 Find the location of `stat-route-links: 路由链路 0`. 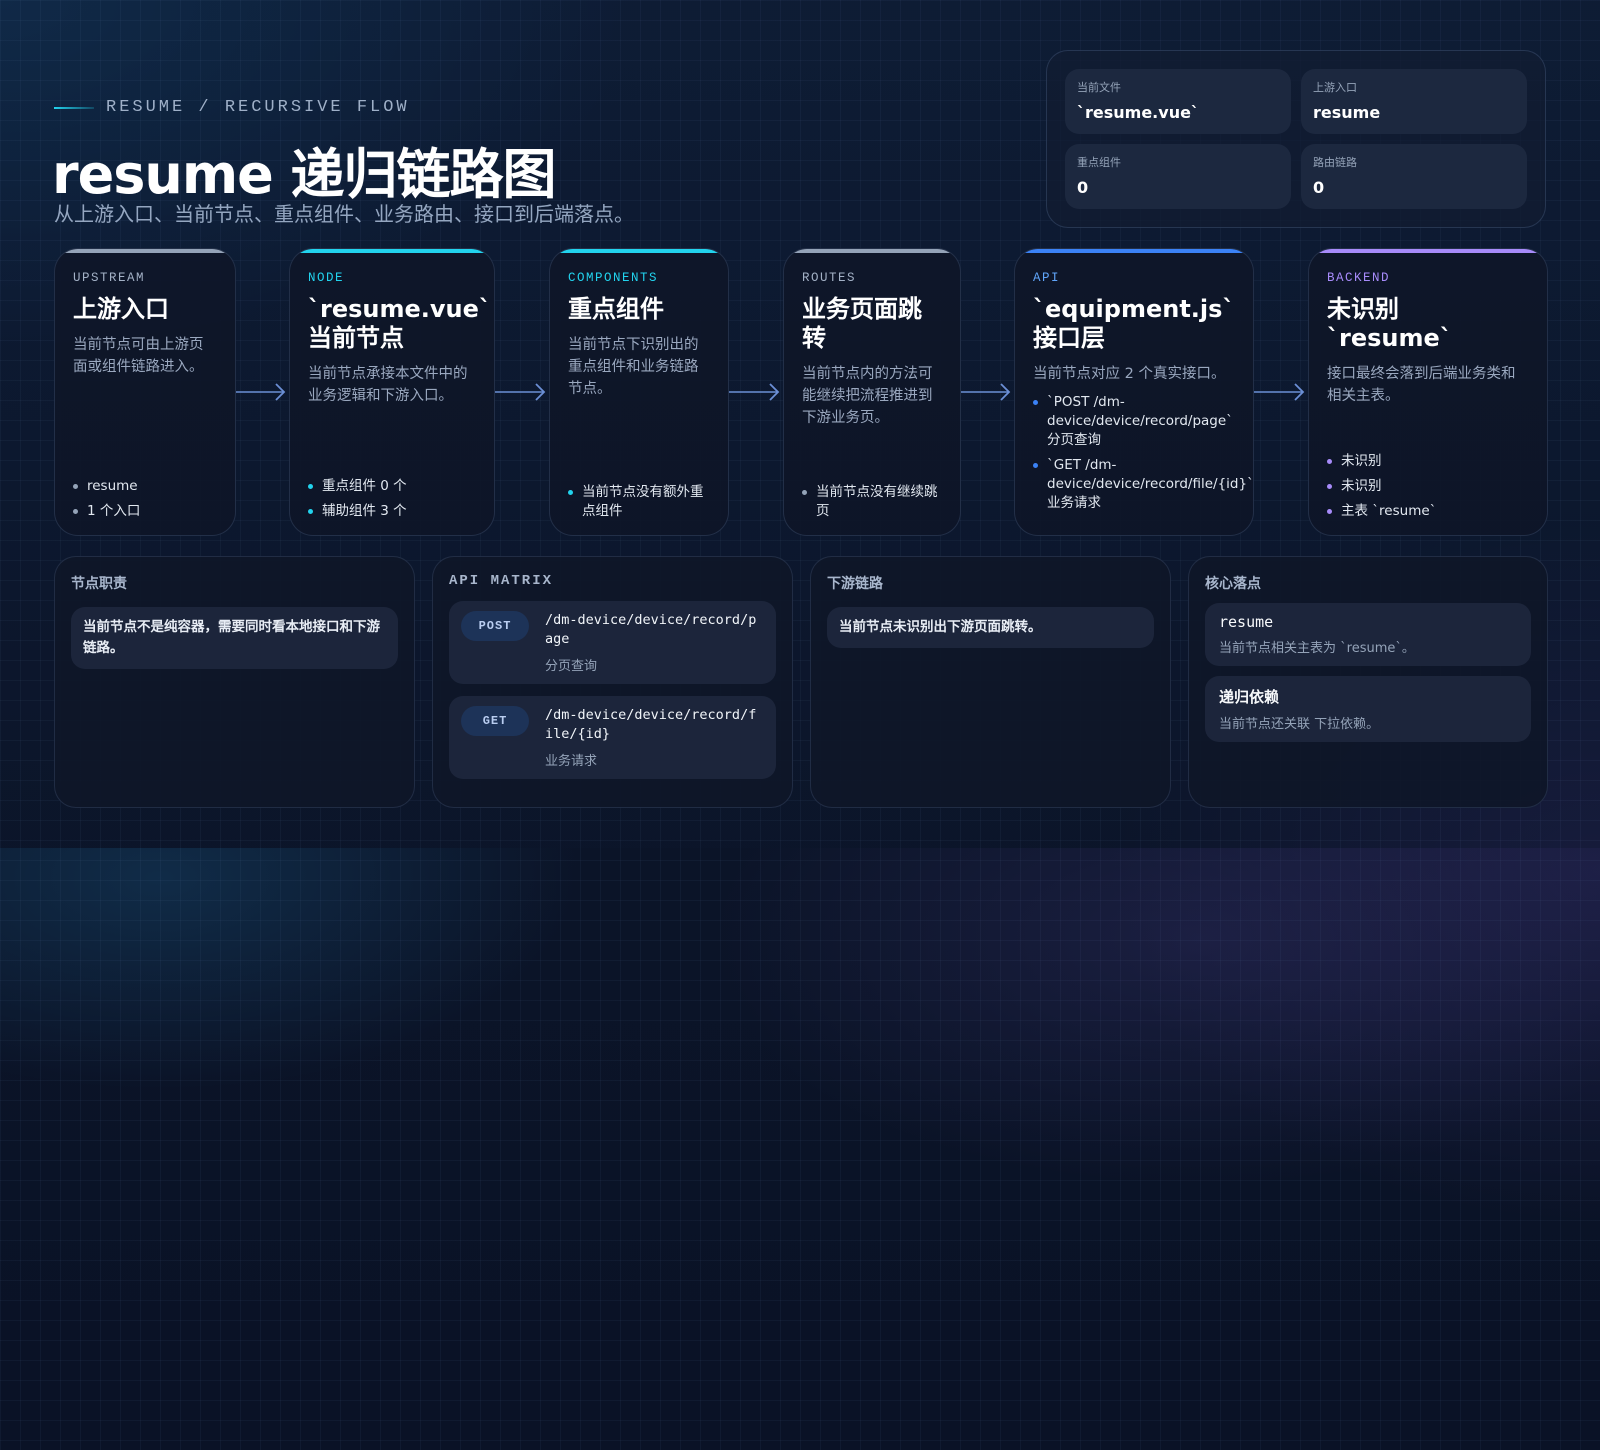

stat-route-links: 路由链路 0 is located at coordinates (1414, 176).